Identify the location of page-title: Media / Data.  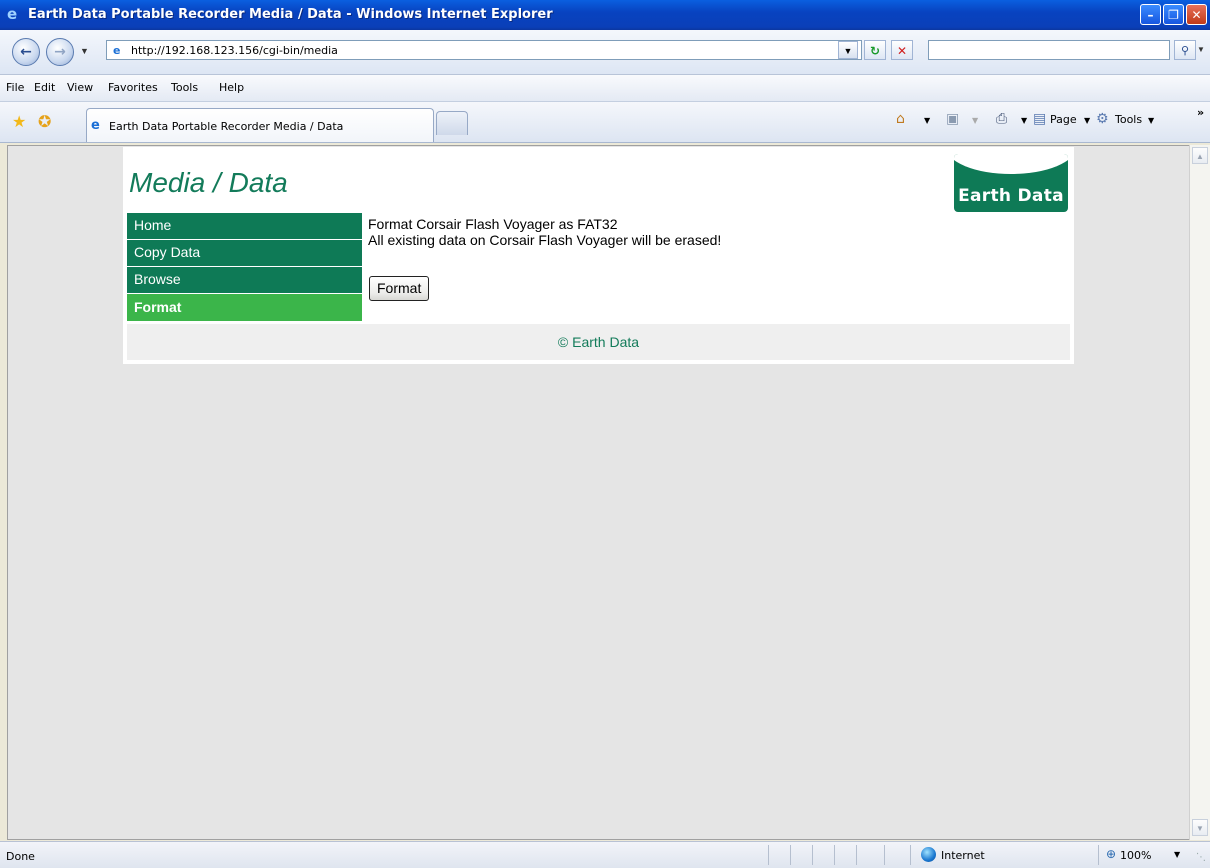
(208, 182).